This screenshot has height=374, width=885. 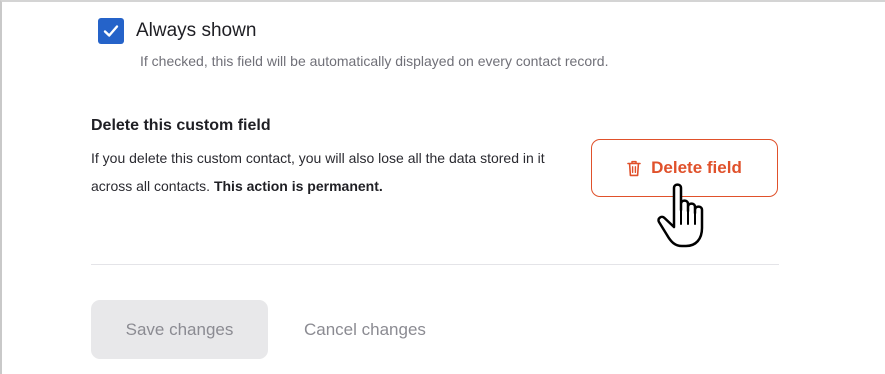 I want to click on delete-description-emphasis: This action is permanent., so click(x=298, y=186).